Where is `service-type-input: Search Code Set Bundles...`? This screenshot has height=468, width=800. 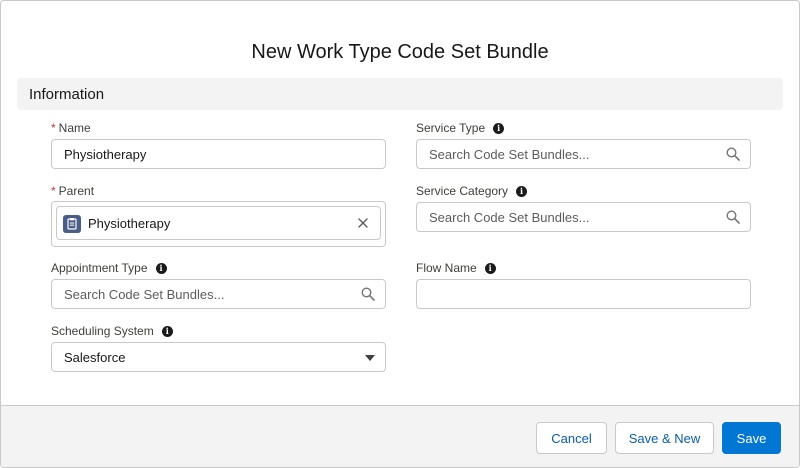 service-type-input: Search Code Set Bundles... is located at coordinates (583, 154).